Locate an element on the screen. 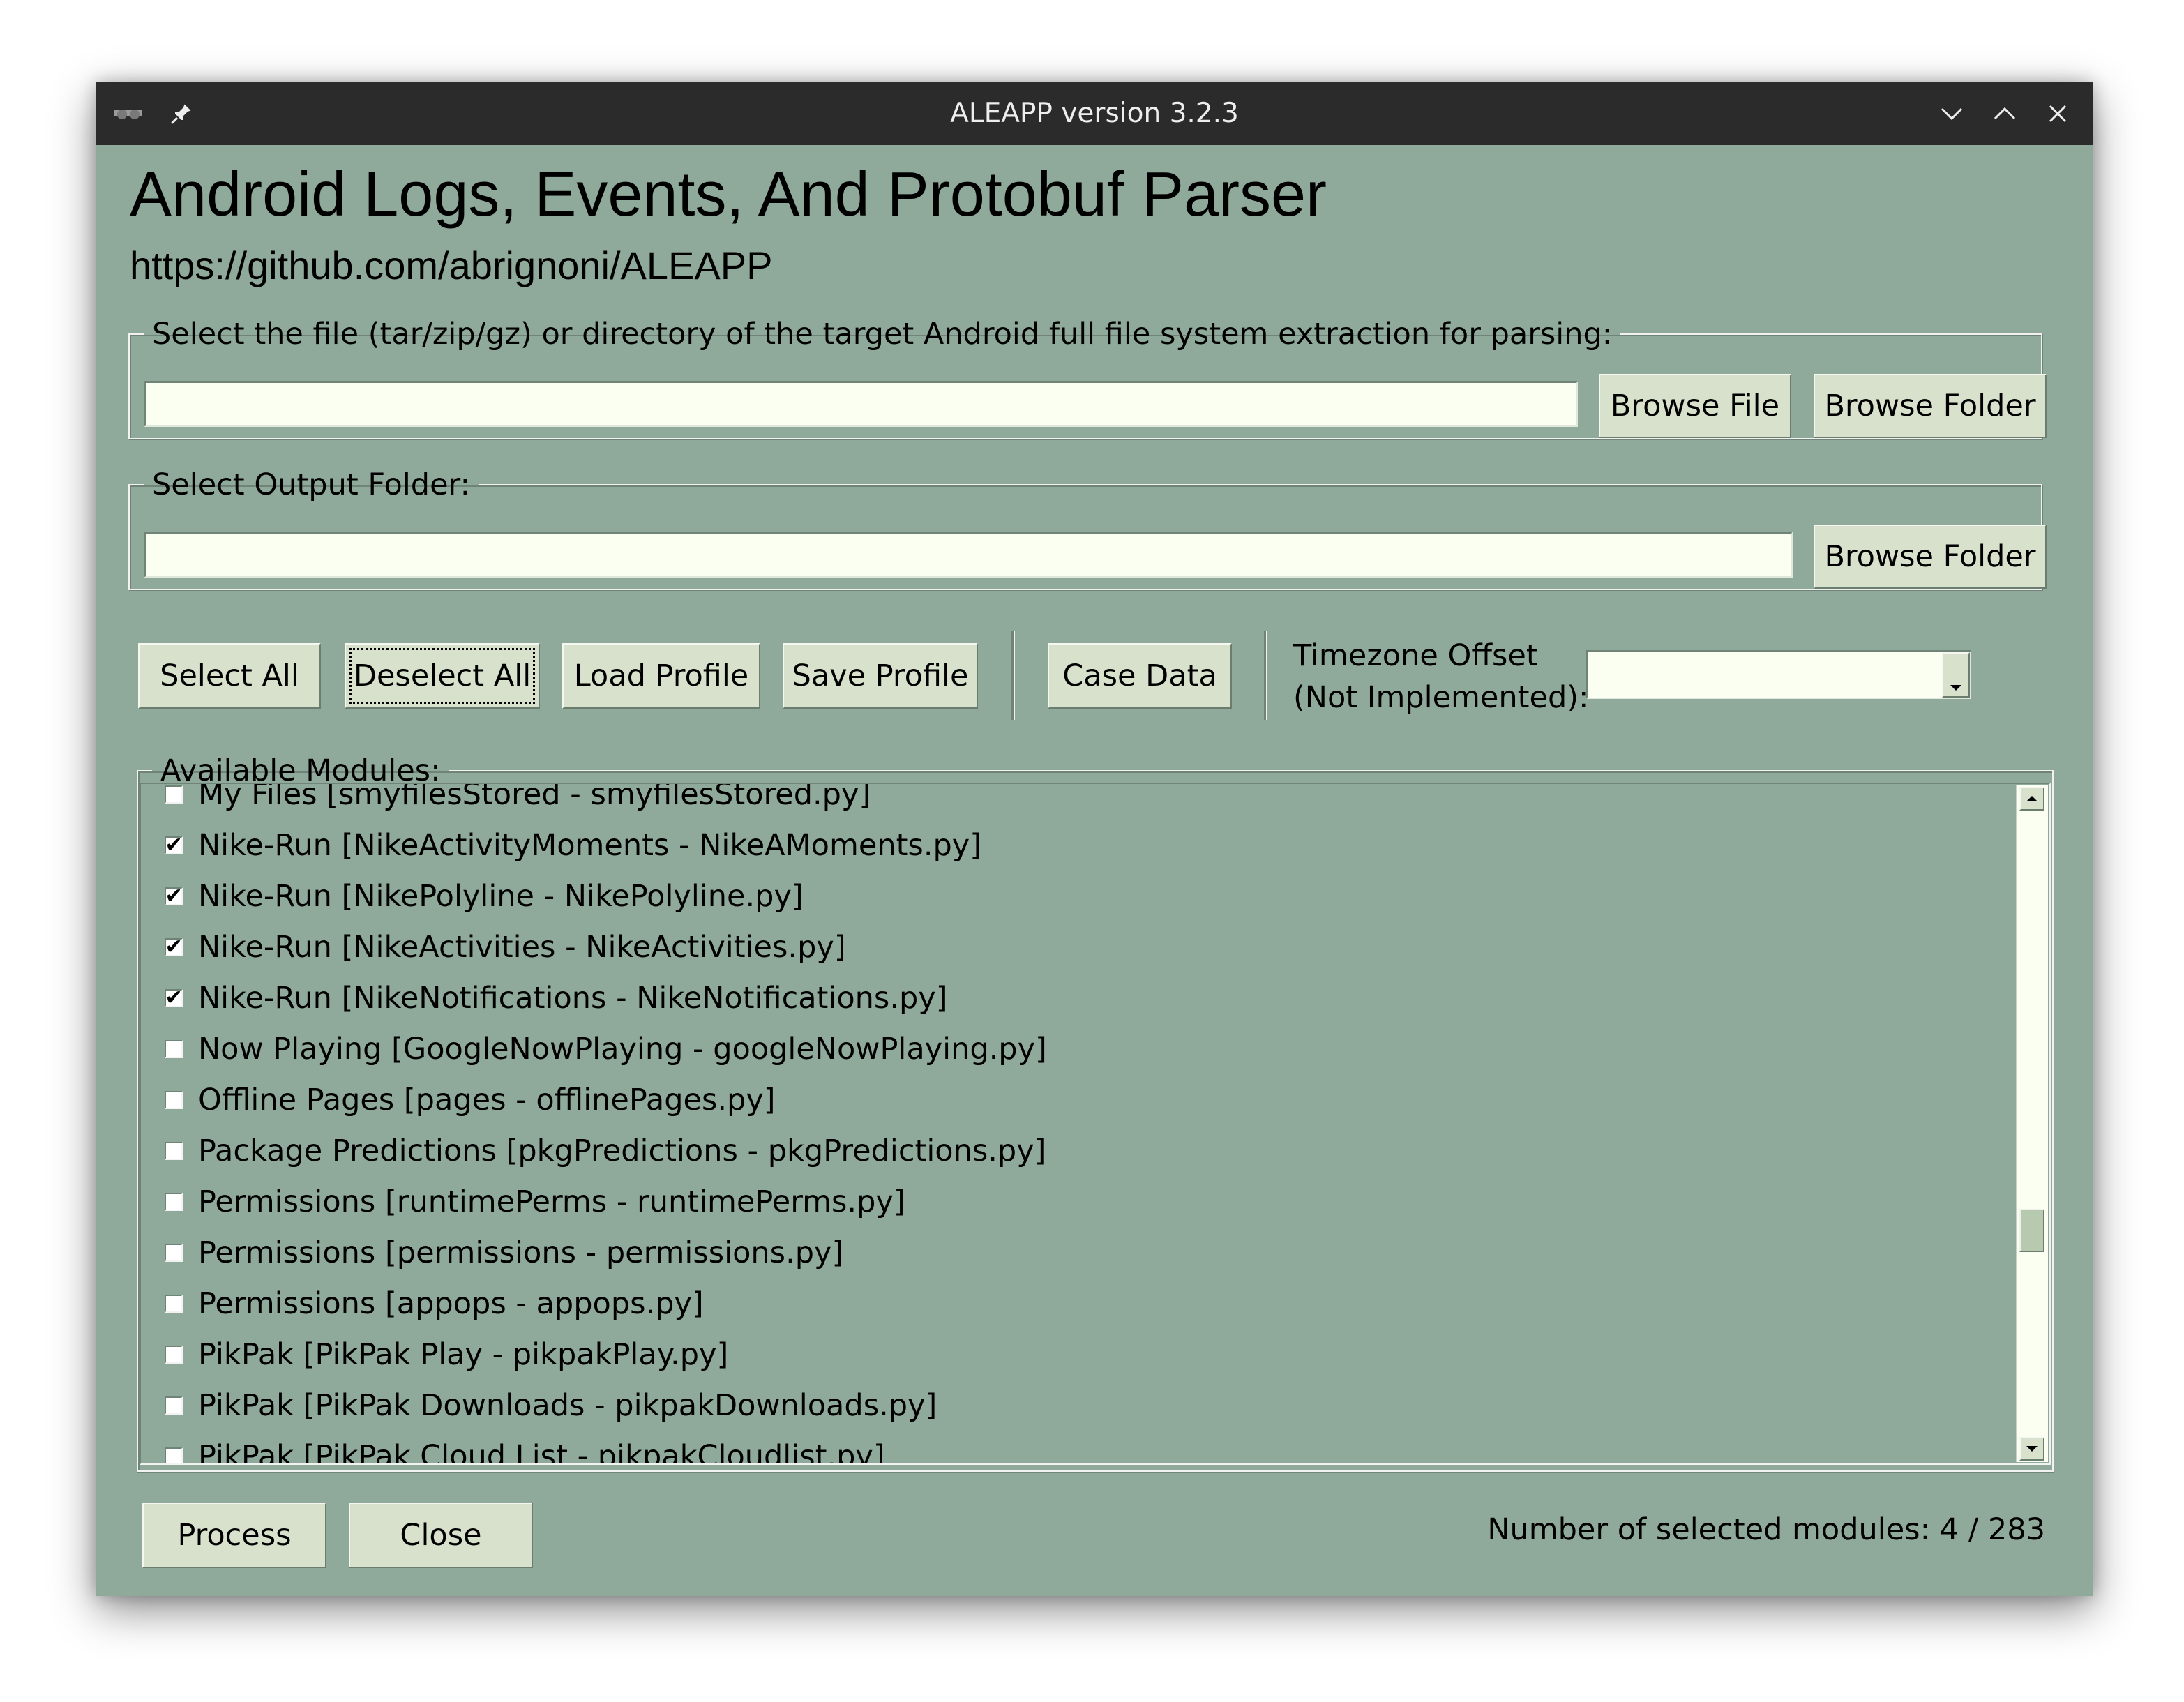 The height and width of the screenshot is (1702, 2184). modules-scrollbar is located at coordinates (2032, 1123).